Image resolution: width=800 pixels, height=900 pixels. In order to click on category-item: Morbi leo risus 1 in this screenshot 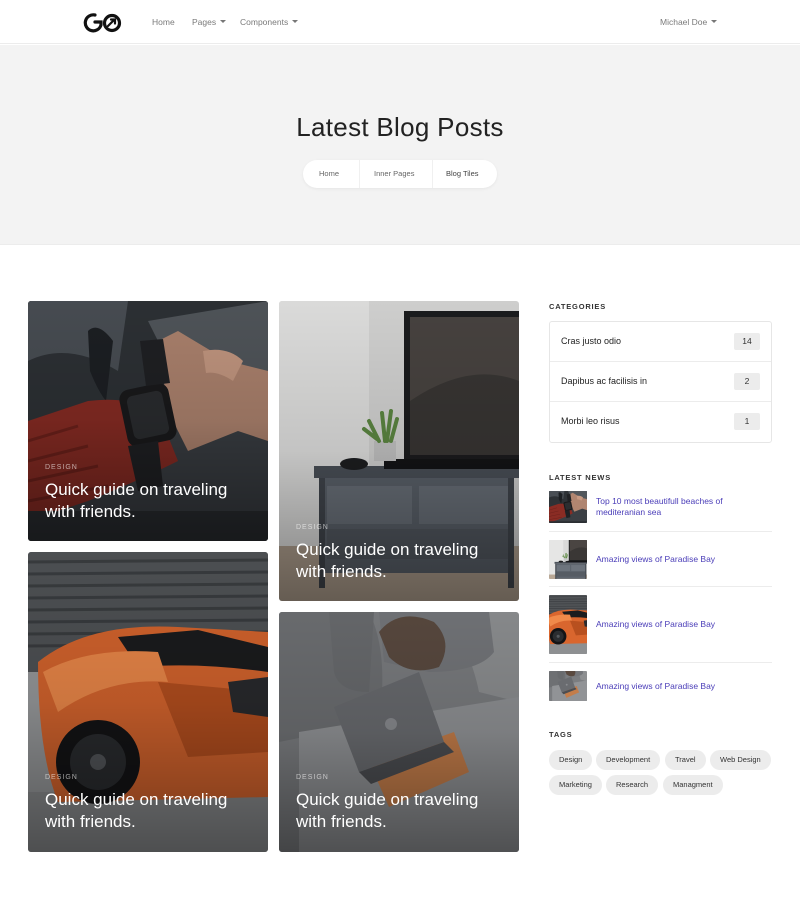, I will do `click(660, 422)`.